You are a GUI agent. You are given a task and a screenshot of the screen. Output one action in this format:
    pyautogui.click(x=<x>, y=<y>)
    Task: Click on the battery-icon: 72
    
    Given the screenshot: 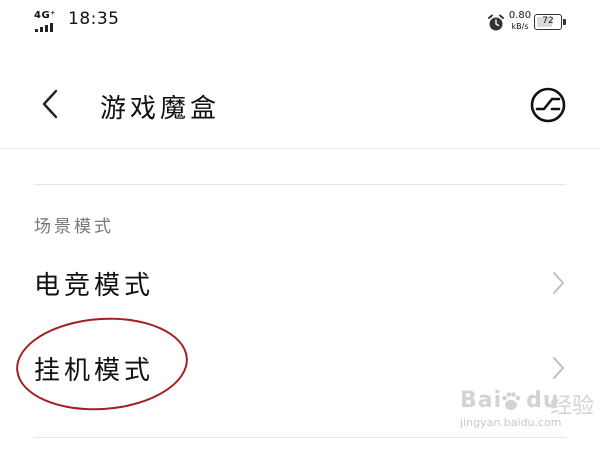 What is the action you would take?
    pyautogui.click(x=548, y=22)
    